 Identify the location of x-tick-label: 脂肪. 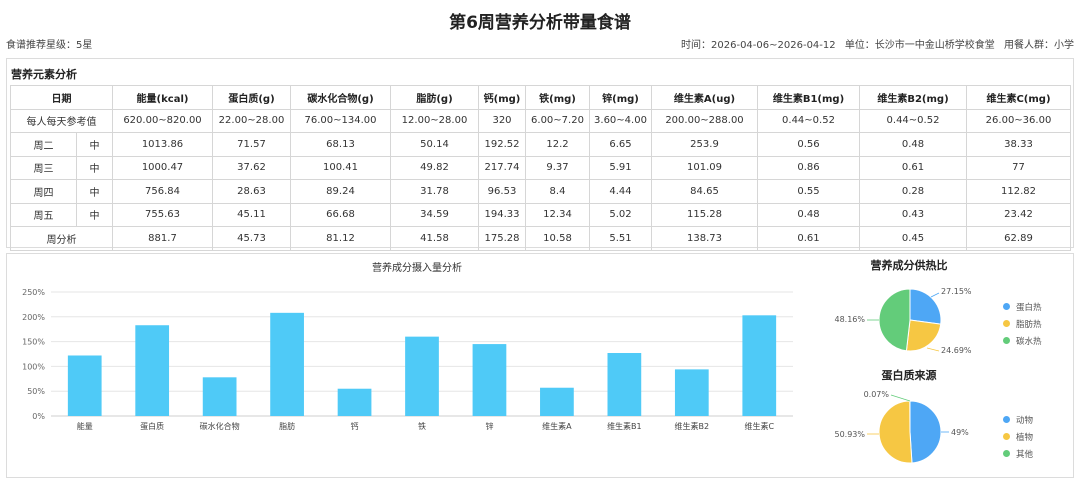
(287, 426).